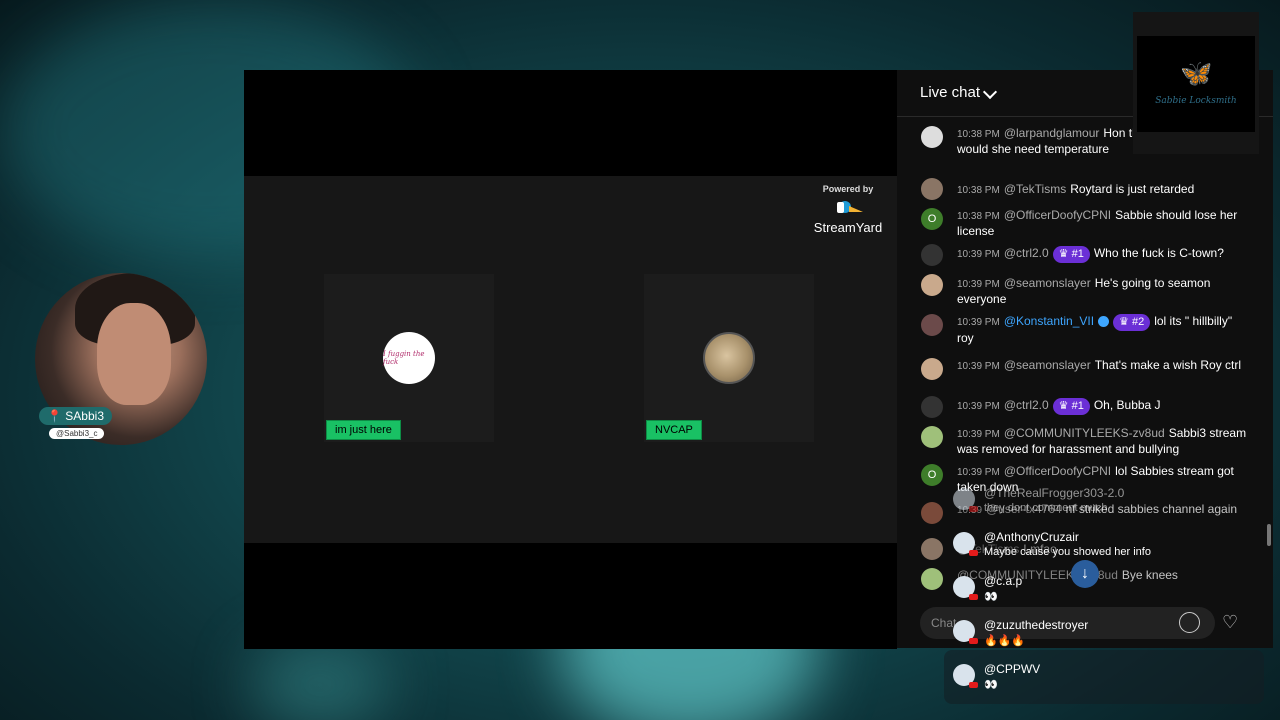  Describe the element at coordinates (950, 92) in the screenshot. I see `chat-title: Live chat` at that location.